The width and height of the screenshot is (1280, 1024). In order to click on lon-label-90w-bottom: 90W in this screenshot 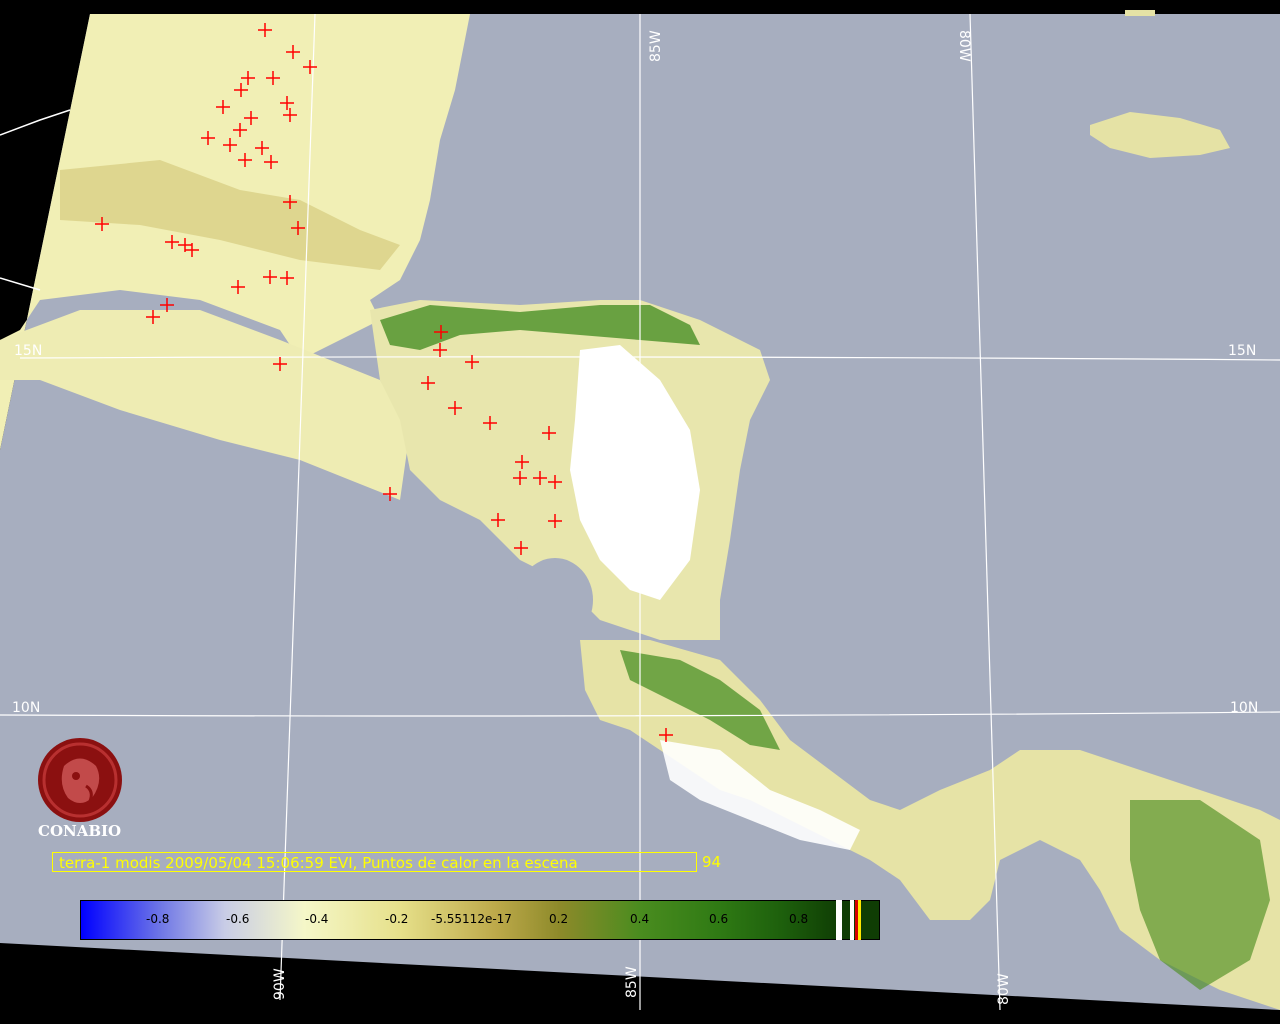, I will do `click(280, 984)`.